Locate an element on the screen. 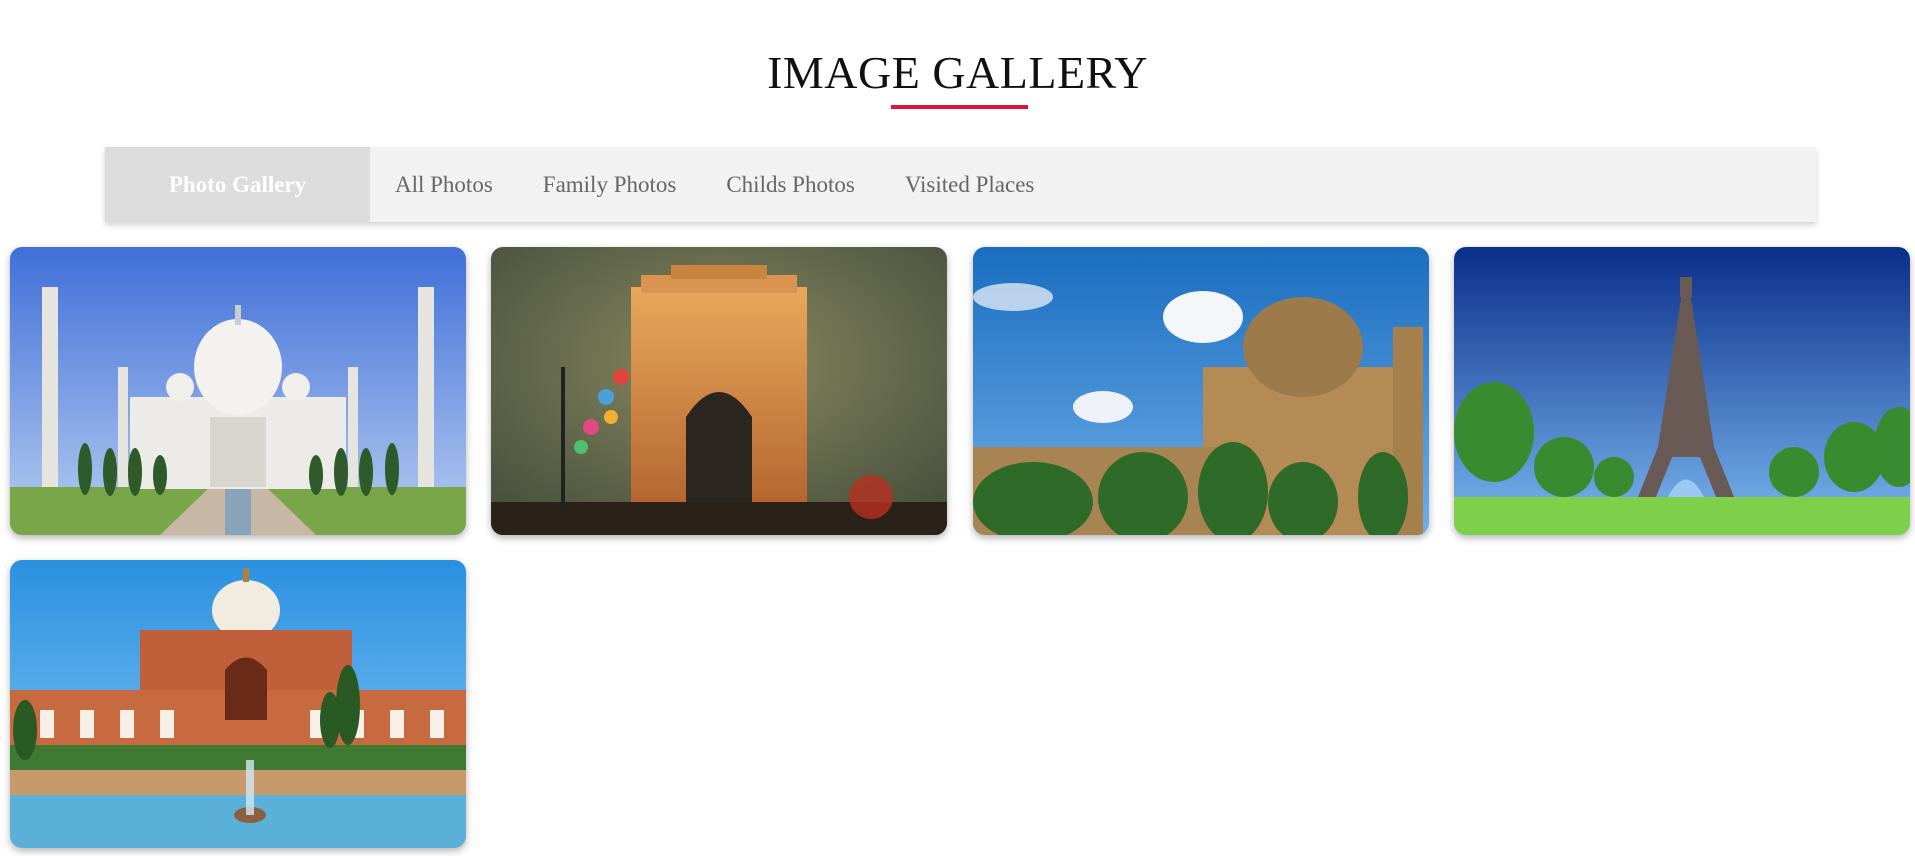 The width and height of the screenshot is (1915, 856). gallery-image-india-gate is located at coordinates (719, 391).